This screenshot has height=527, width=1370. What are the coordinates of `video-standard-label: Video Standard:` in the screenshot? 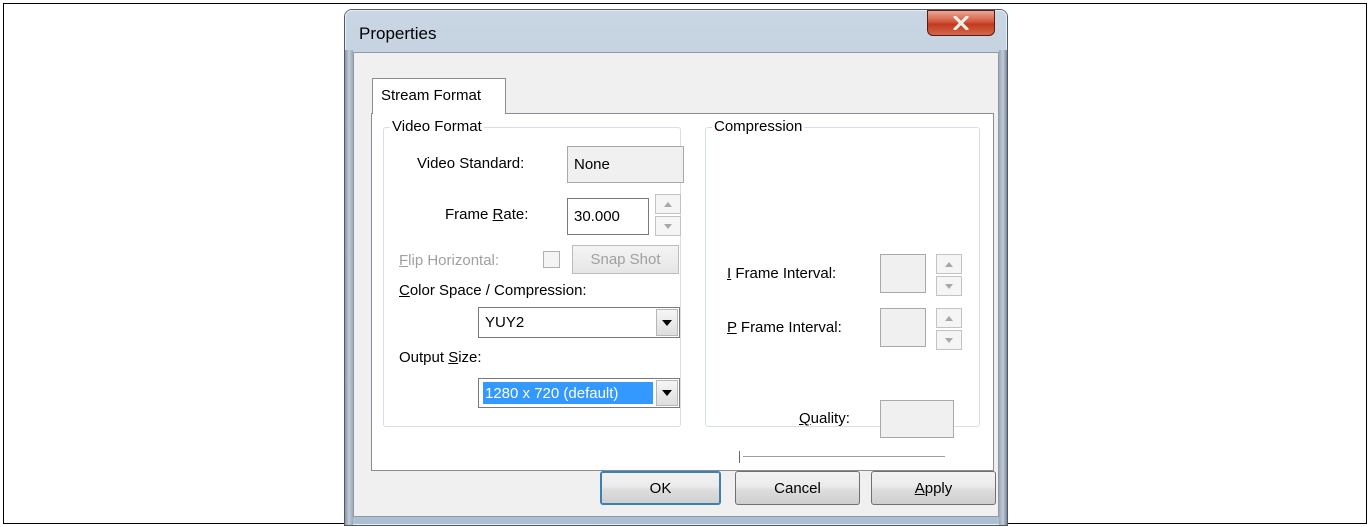 It's located at (471, 163).